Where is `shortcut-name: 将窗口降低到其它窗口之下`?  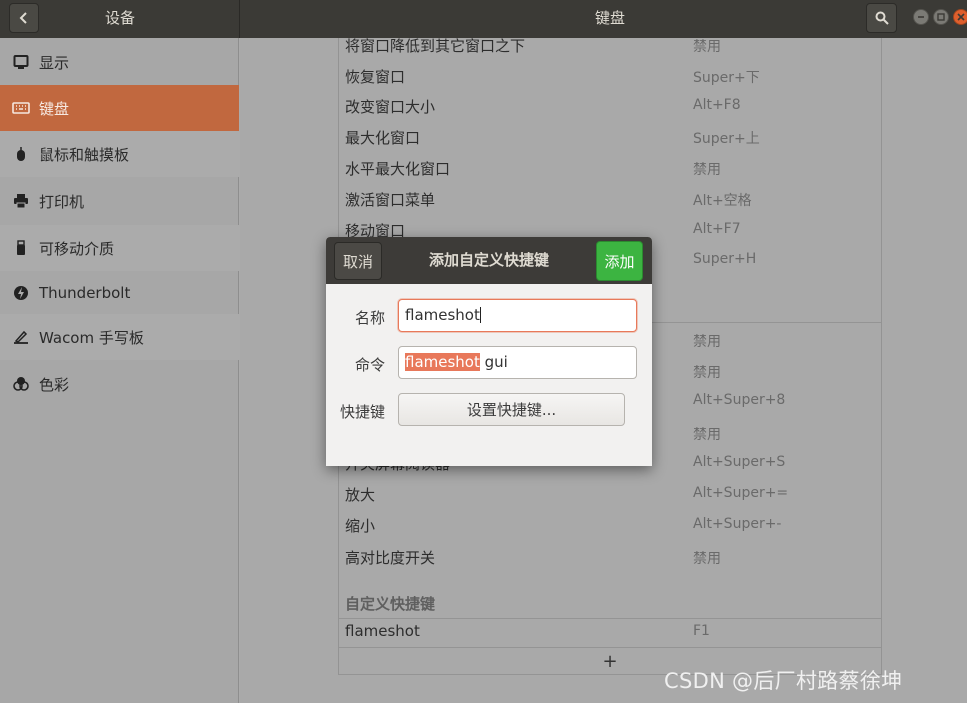
shortcut-name: 将窗口降低到其它窗口之下 is located at coordinates (435, 46).